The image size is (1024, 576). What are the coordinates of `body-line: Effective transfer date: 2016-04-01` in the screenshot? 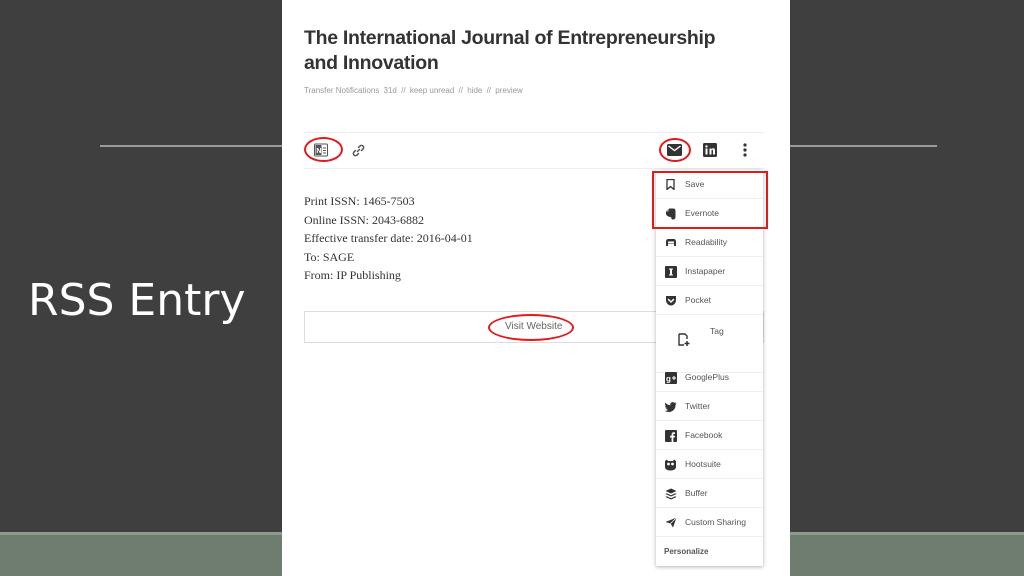 It's located at (388, 238).